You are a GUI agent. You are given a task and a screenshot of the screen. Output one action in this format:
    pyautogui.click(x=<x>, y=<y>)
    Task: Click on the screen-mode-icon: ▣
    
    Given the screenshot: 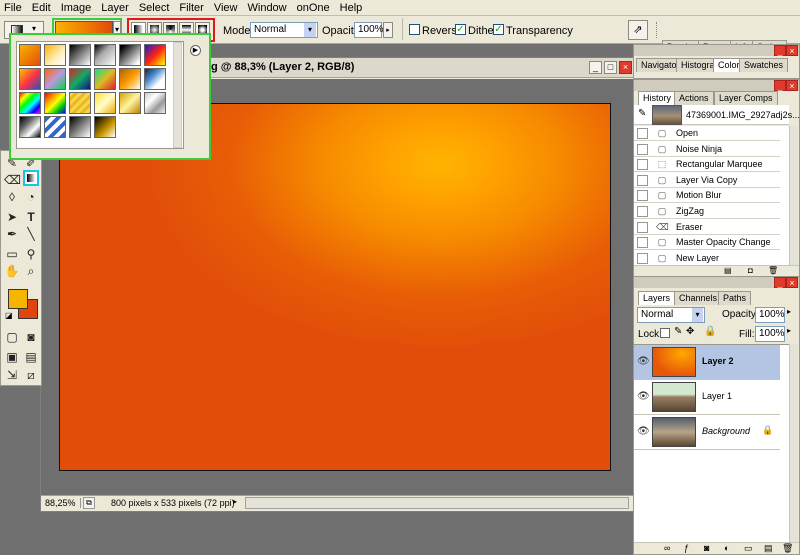 What is the action you would take?
    pyautogui.click(x=12, y=357)
    